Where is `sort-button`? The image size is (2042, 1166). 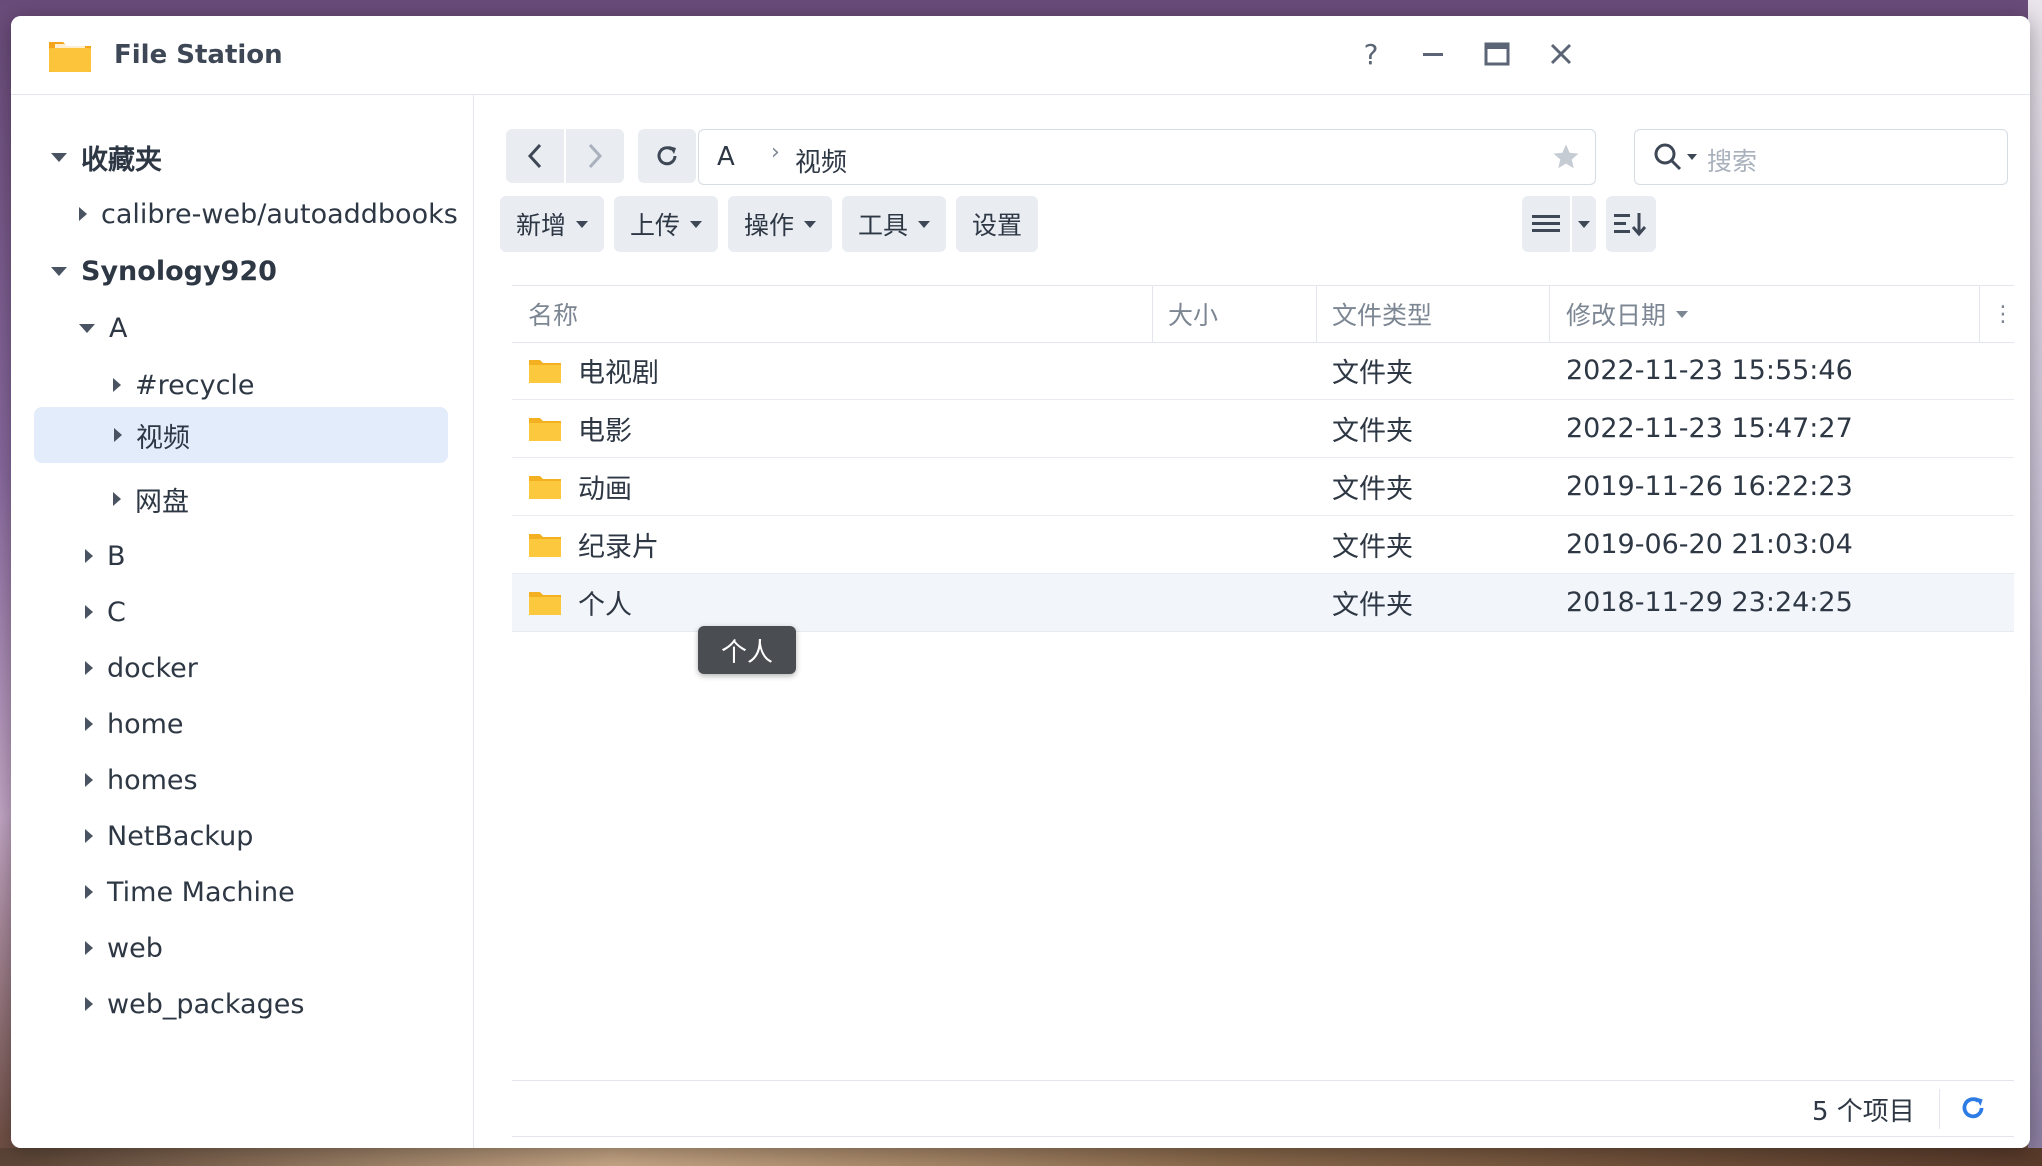
sort-button is located at coordinates (1631, 224).